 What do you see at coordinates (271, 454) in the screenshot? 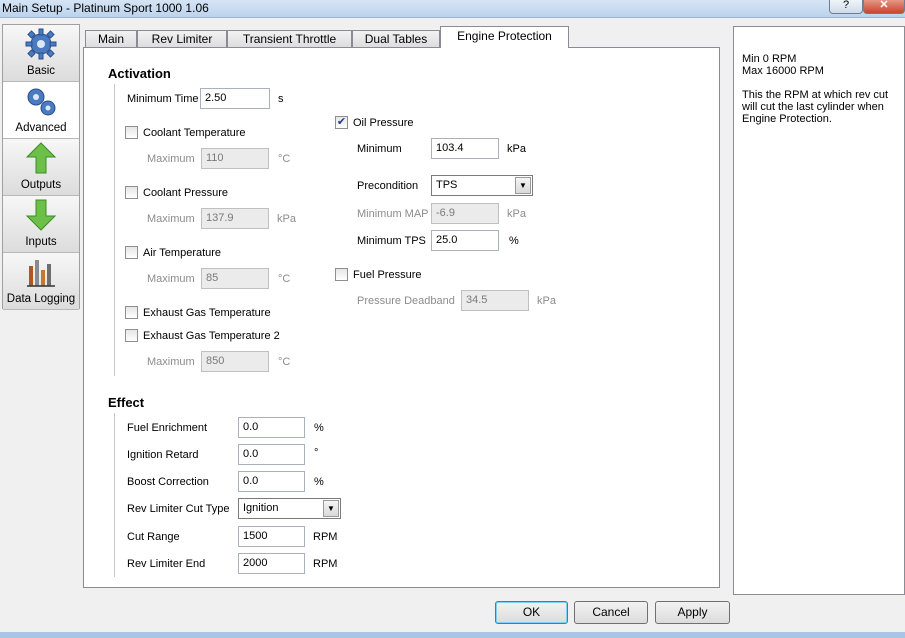
I see `ignition-retard-input: 0.0` at bounding box center [271, 454].